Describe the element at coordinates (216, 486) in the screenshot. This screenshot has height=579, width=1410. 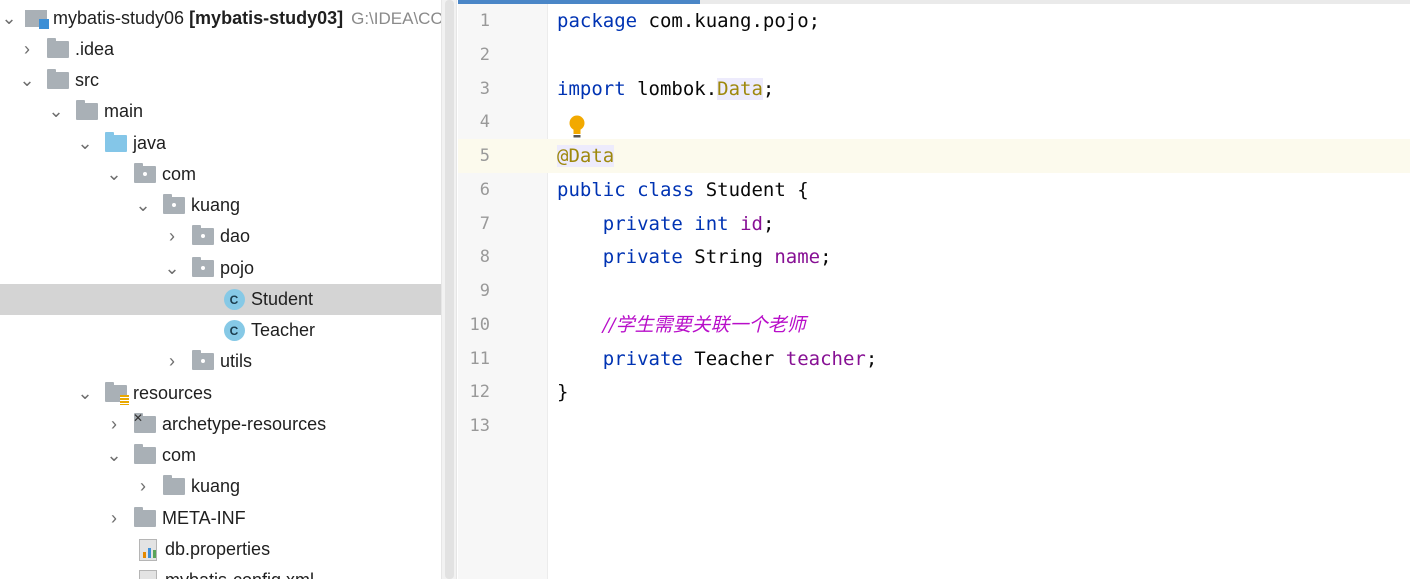
I see `tree-item-label: kuang` at that location.